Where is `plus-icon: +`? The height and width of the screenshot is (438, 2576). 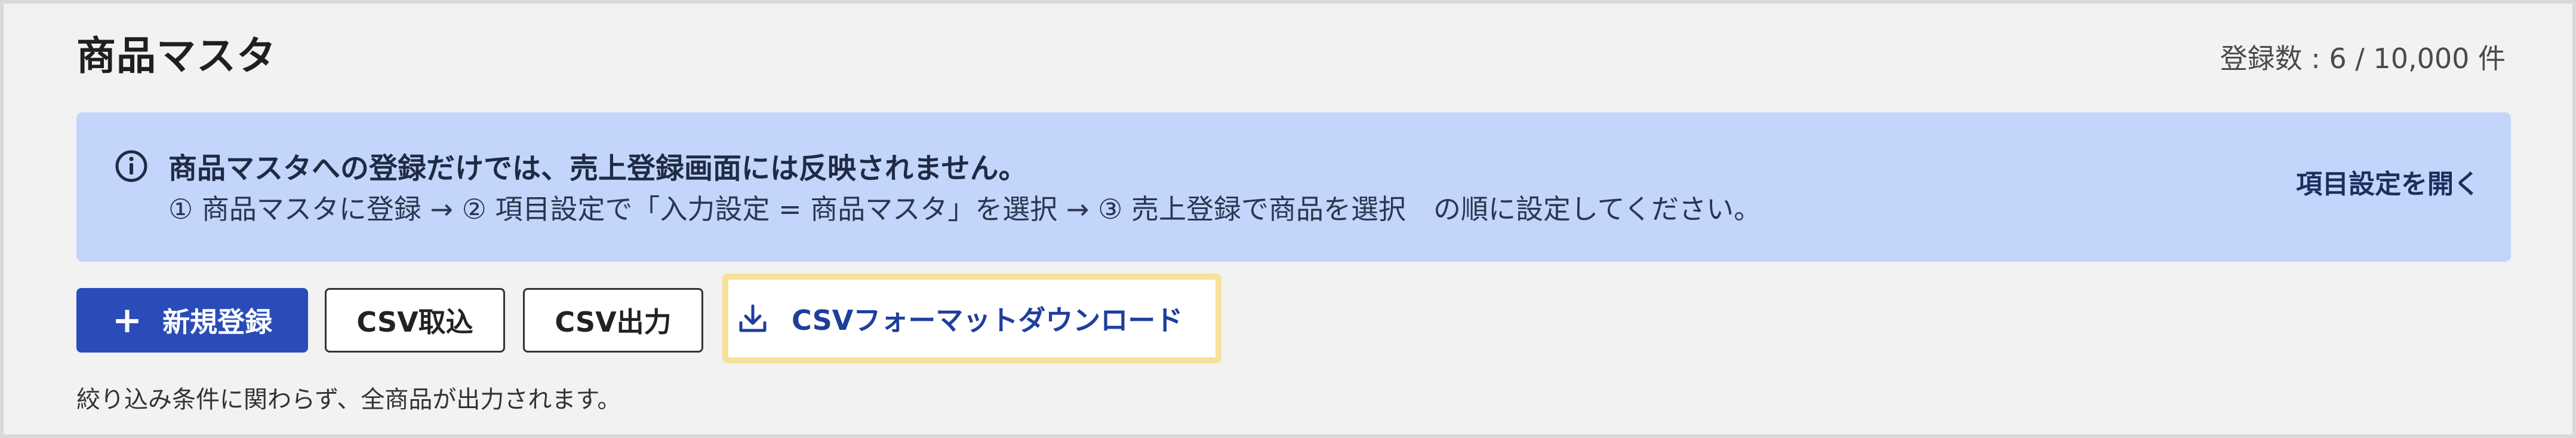
plus-icon: + is located at coordinates (127, 320).